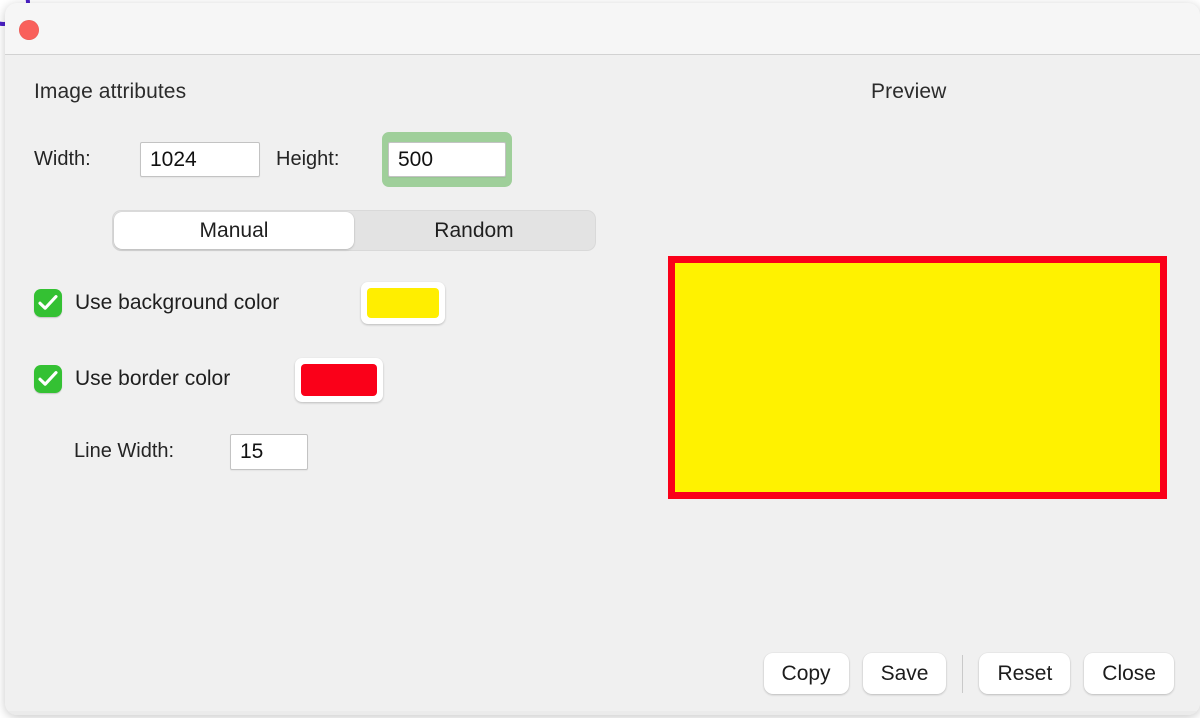  I want to click on use-border-color-checkbox, so click(48, 379).